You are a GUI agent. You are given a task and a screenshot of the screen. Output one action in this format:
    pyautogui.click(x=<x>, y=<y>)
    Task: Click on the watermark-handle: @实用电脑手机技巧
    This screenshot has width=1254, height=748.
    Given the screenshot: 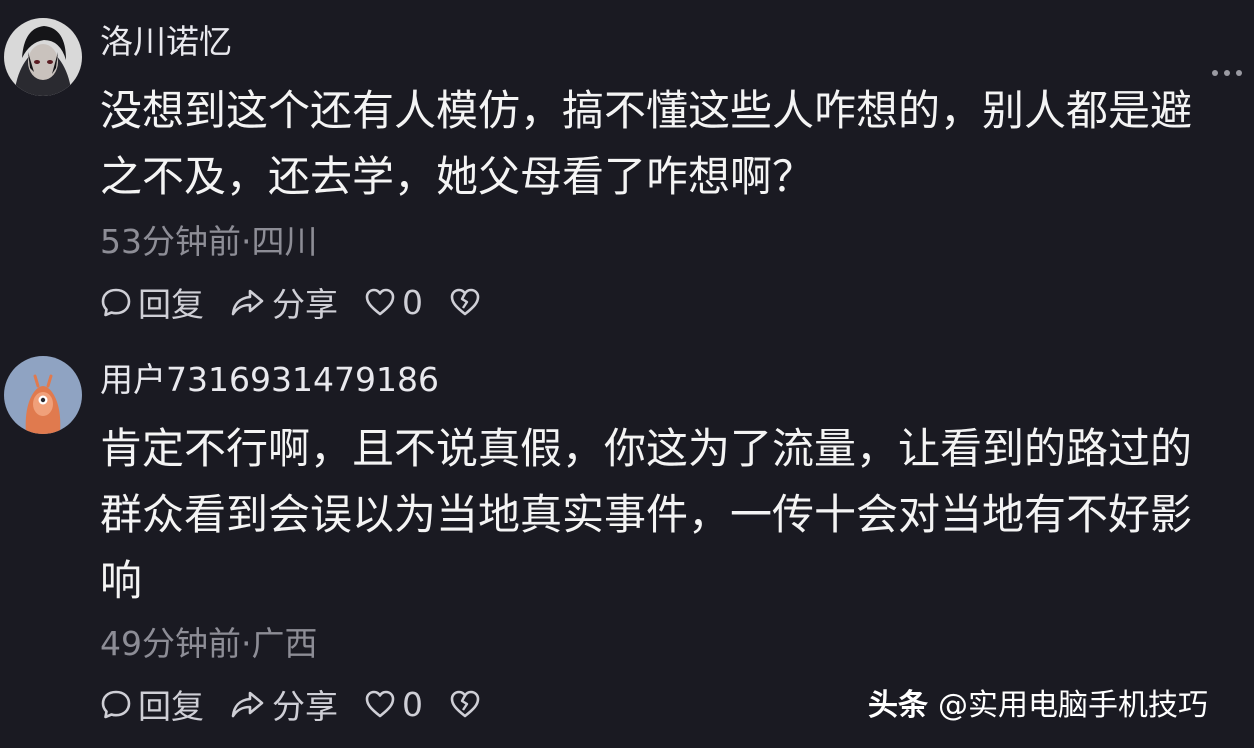 What is the action you would take?
    pyautogui.click(x=1073, y=705)
    